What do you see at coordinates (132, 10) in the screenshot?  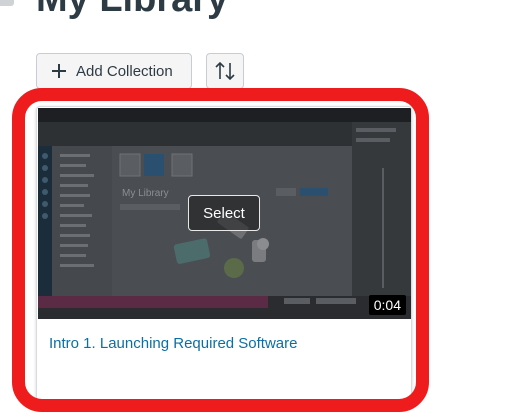 I see `page-title: My Library` at bounding box center [132, 10].